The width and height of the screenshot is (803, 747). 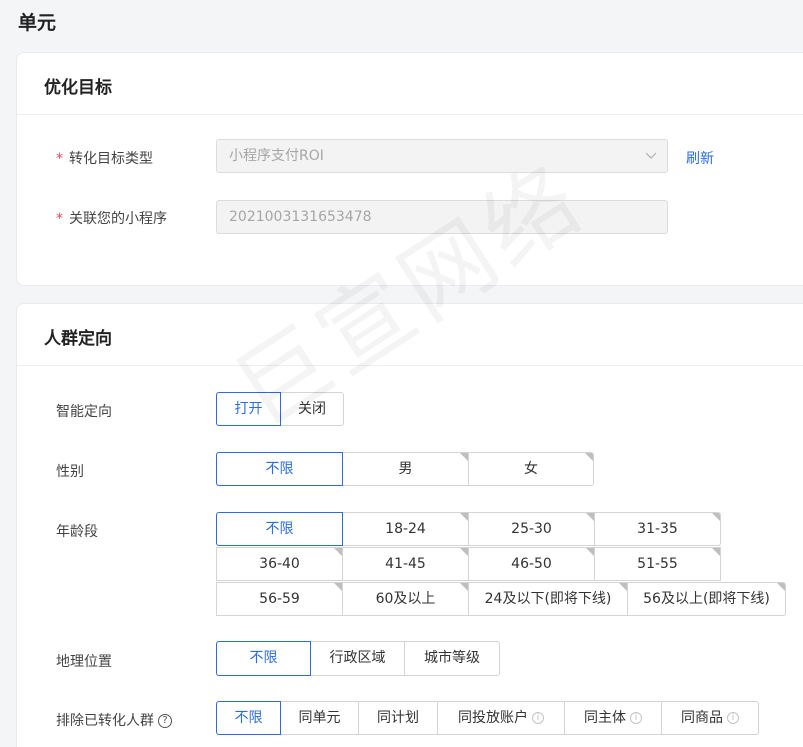 What do you see at coordinates (613, 718) in the screenshot?
I see `exclude-same-entity-button: 同主体 i` at bounding box center [613, 718].